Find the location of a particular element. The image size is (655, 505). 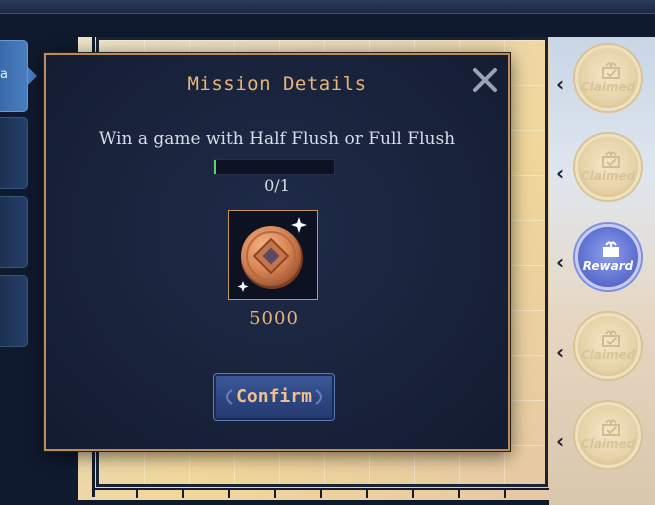

milestone-badge-3: Reward is located at coordinates (608, 257).